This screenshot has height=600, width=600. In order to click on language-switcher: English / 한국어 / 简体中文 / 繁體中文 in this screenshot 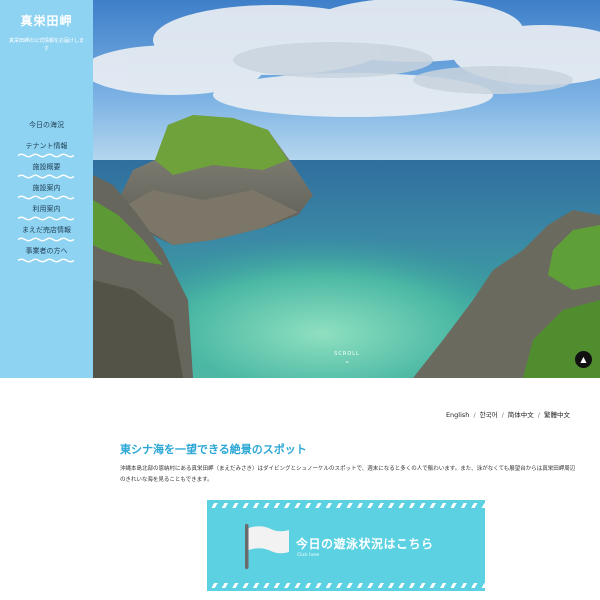, I will do `click(508, 414)`.